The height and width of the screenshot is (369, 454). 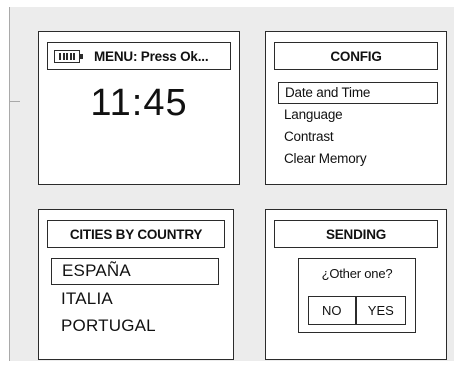 I want to click on cities-title-bar: CITIES BY COUNTRY, so click(x=136, y=234).